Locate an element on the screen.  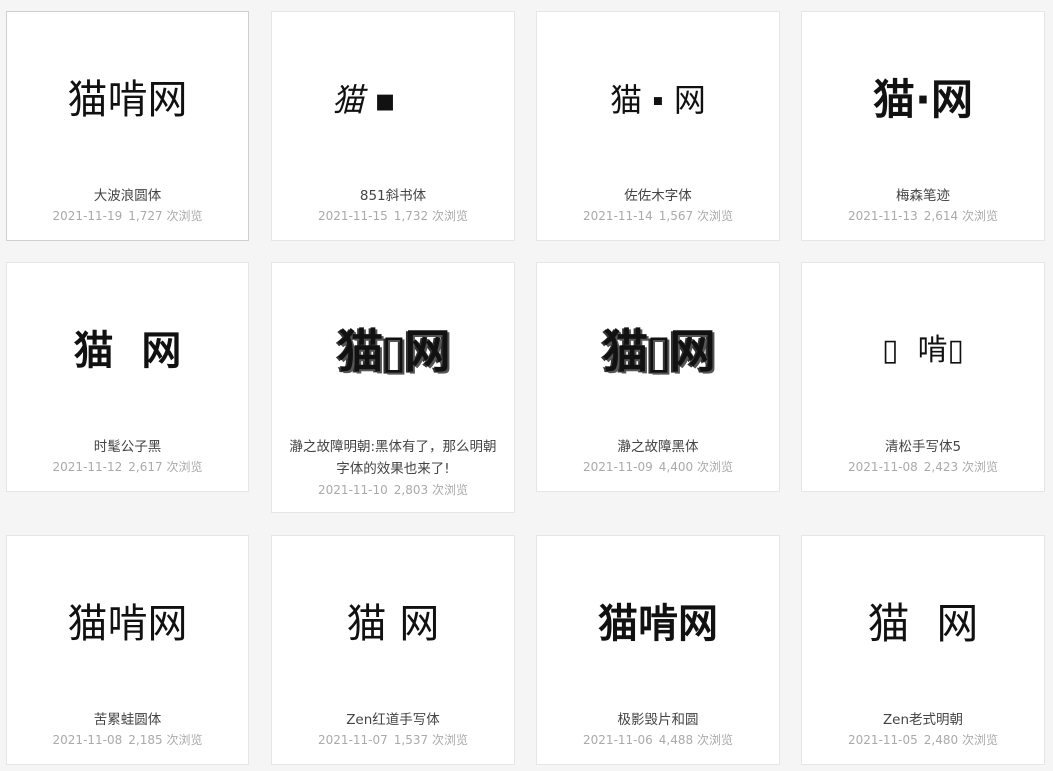
font-meta: 2021-11-13 2,614 次浏览 is located at coordinates (923, 216).